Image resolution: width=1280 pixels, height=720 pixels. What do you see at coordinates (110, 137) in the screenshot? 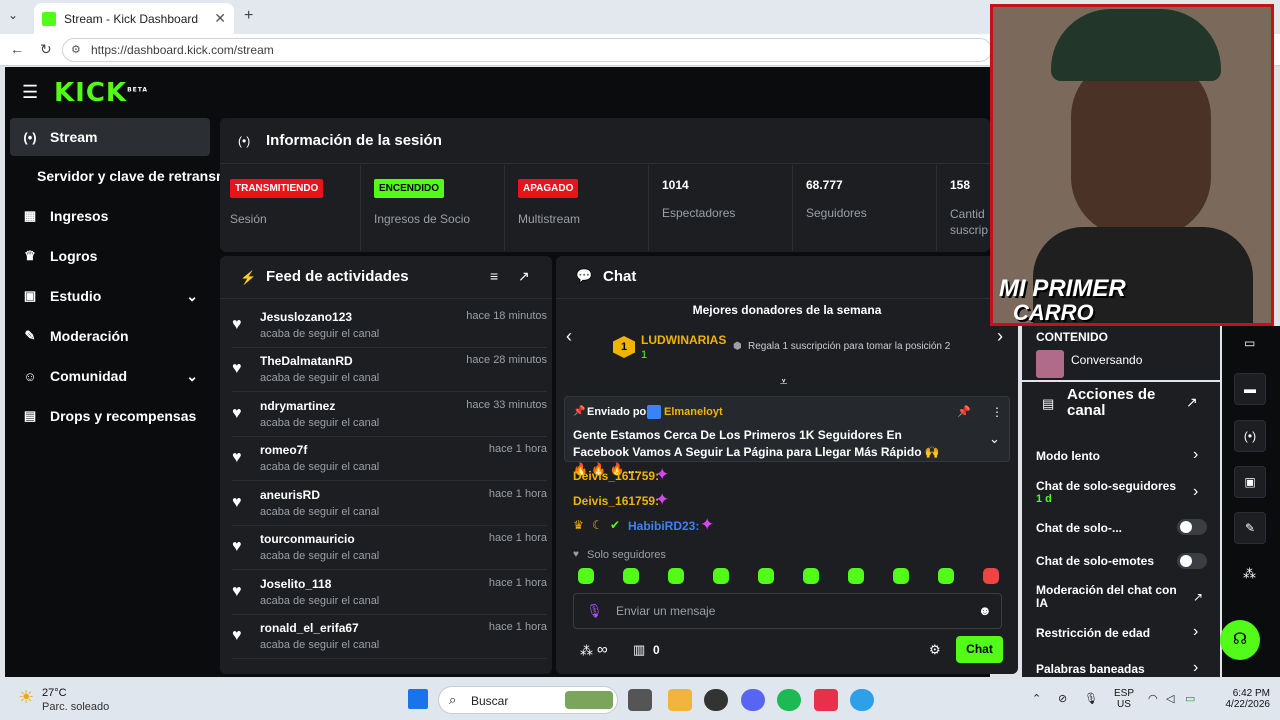
I see `sidebar-item-stream: (•) Stream` at bounding box center [110, 137].